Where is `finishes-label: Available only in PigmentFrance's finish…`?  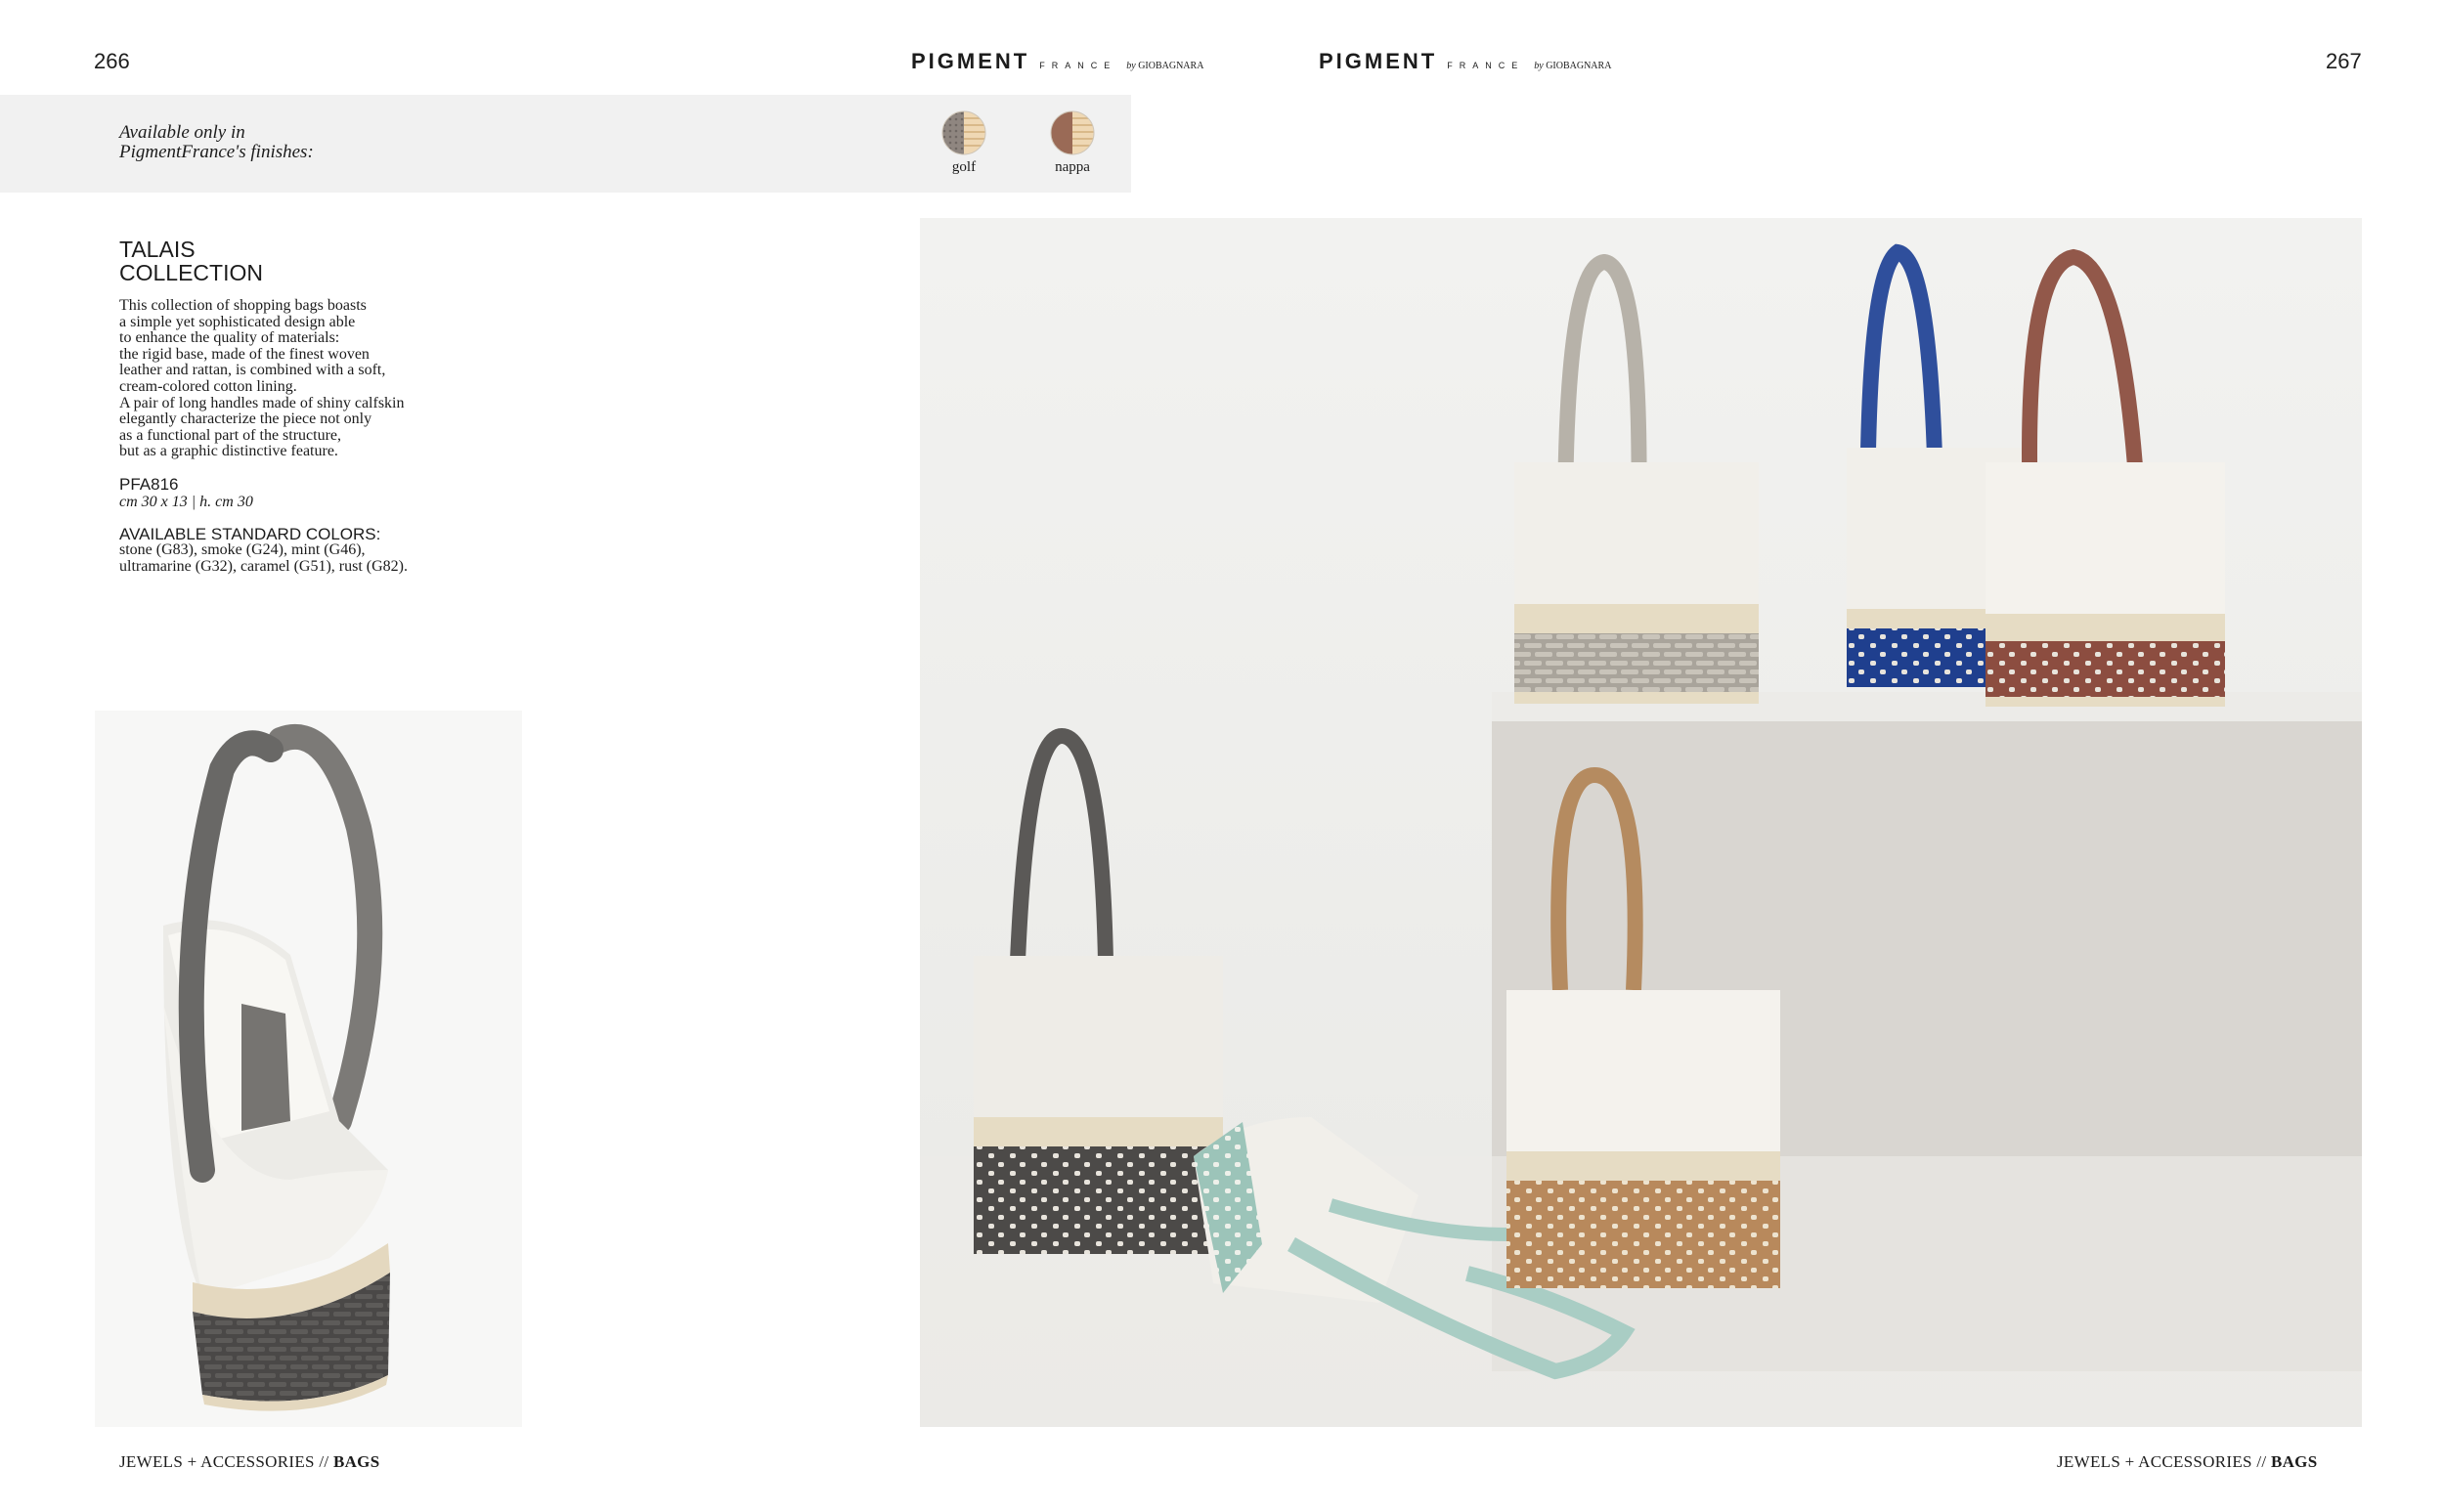 finishes-label: Available only in PigmentFrance's finish… is located at coordinates (216, 142).